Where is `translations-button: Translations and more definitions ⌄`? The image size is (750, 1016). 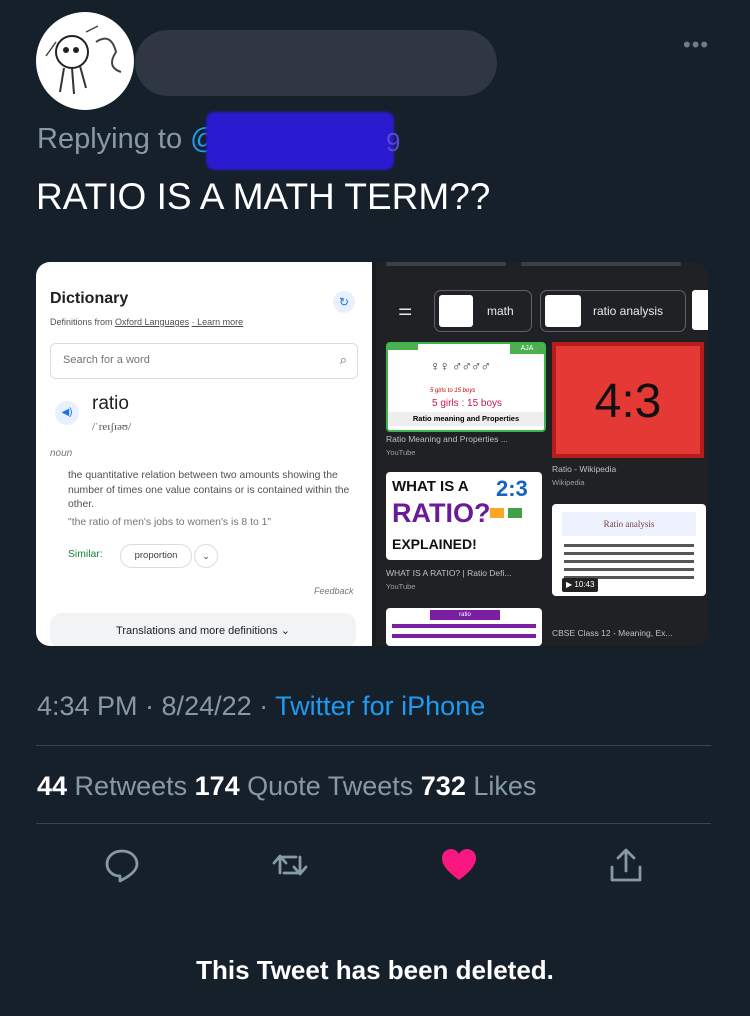 translations-button: Translations and more definitions ⌄ is located at coordinates (203, 629).